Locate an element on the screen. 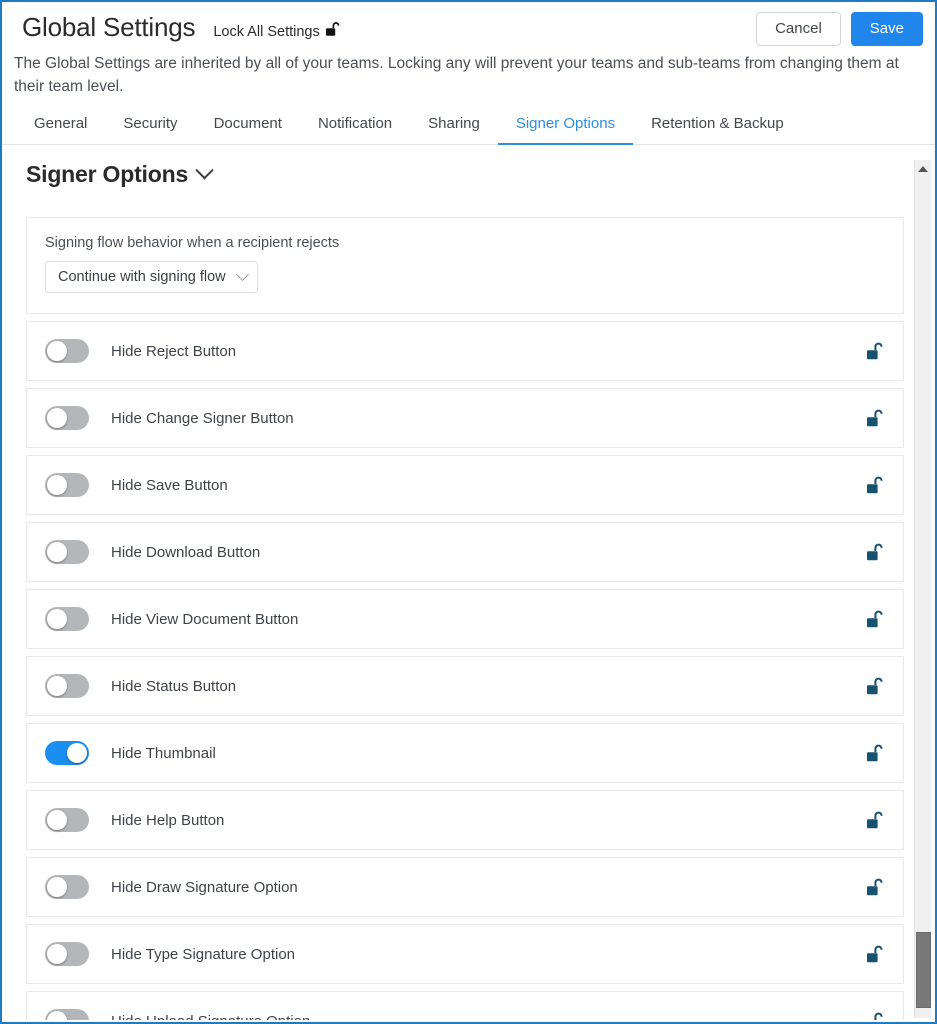 The height and width of the screenshot is (1024, 937). tab-document: Document is located at coordinates (248, 130).